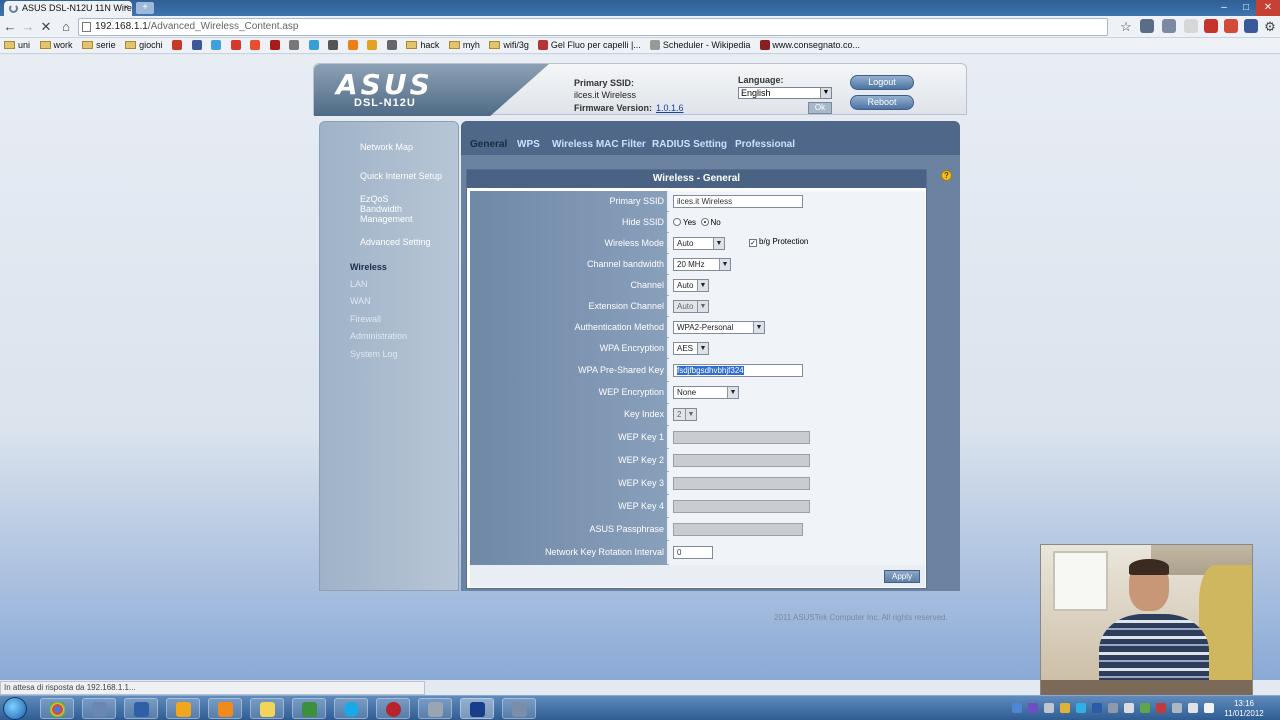 The image size is (1280, 720). I want to click on firmware-link: 1.0.1.6, so click(670, 108).